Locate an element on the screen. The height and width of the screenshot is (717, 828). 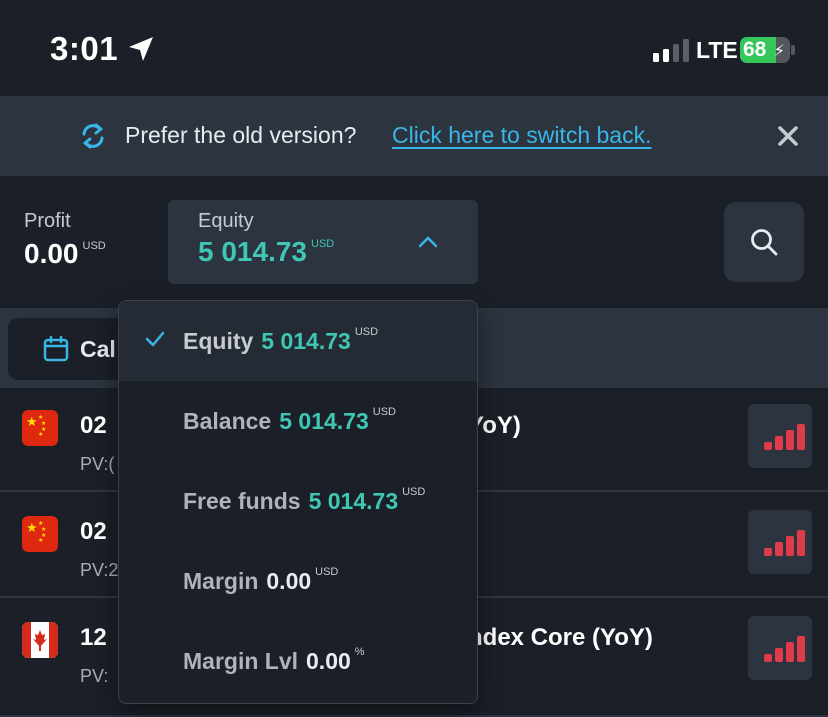
event-previous-value: PV:( is located at coordinates (97, 464).